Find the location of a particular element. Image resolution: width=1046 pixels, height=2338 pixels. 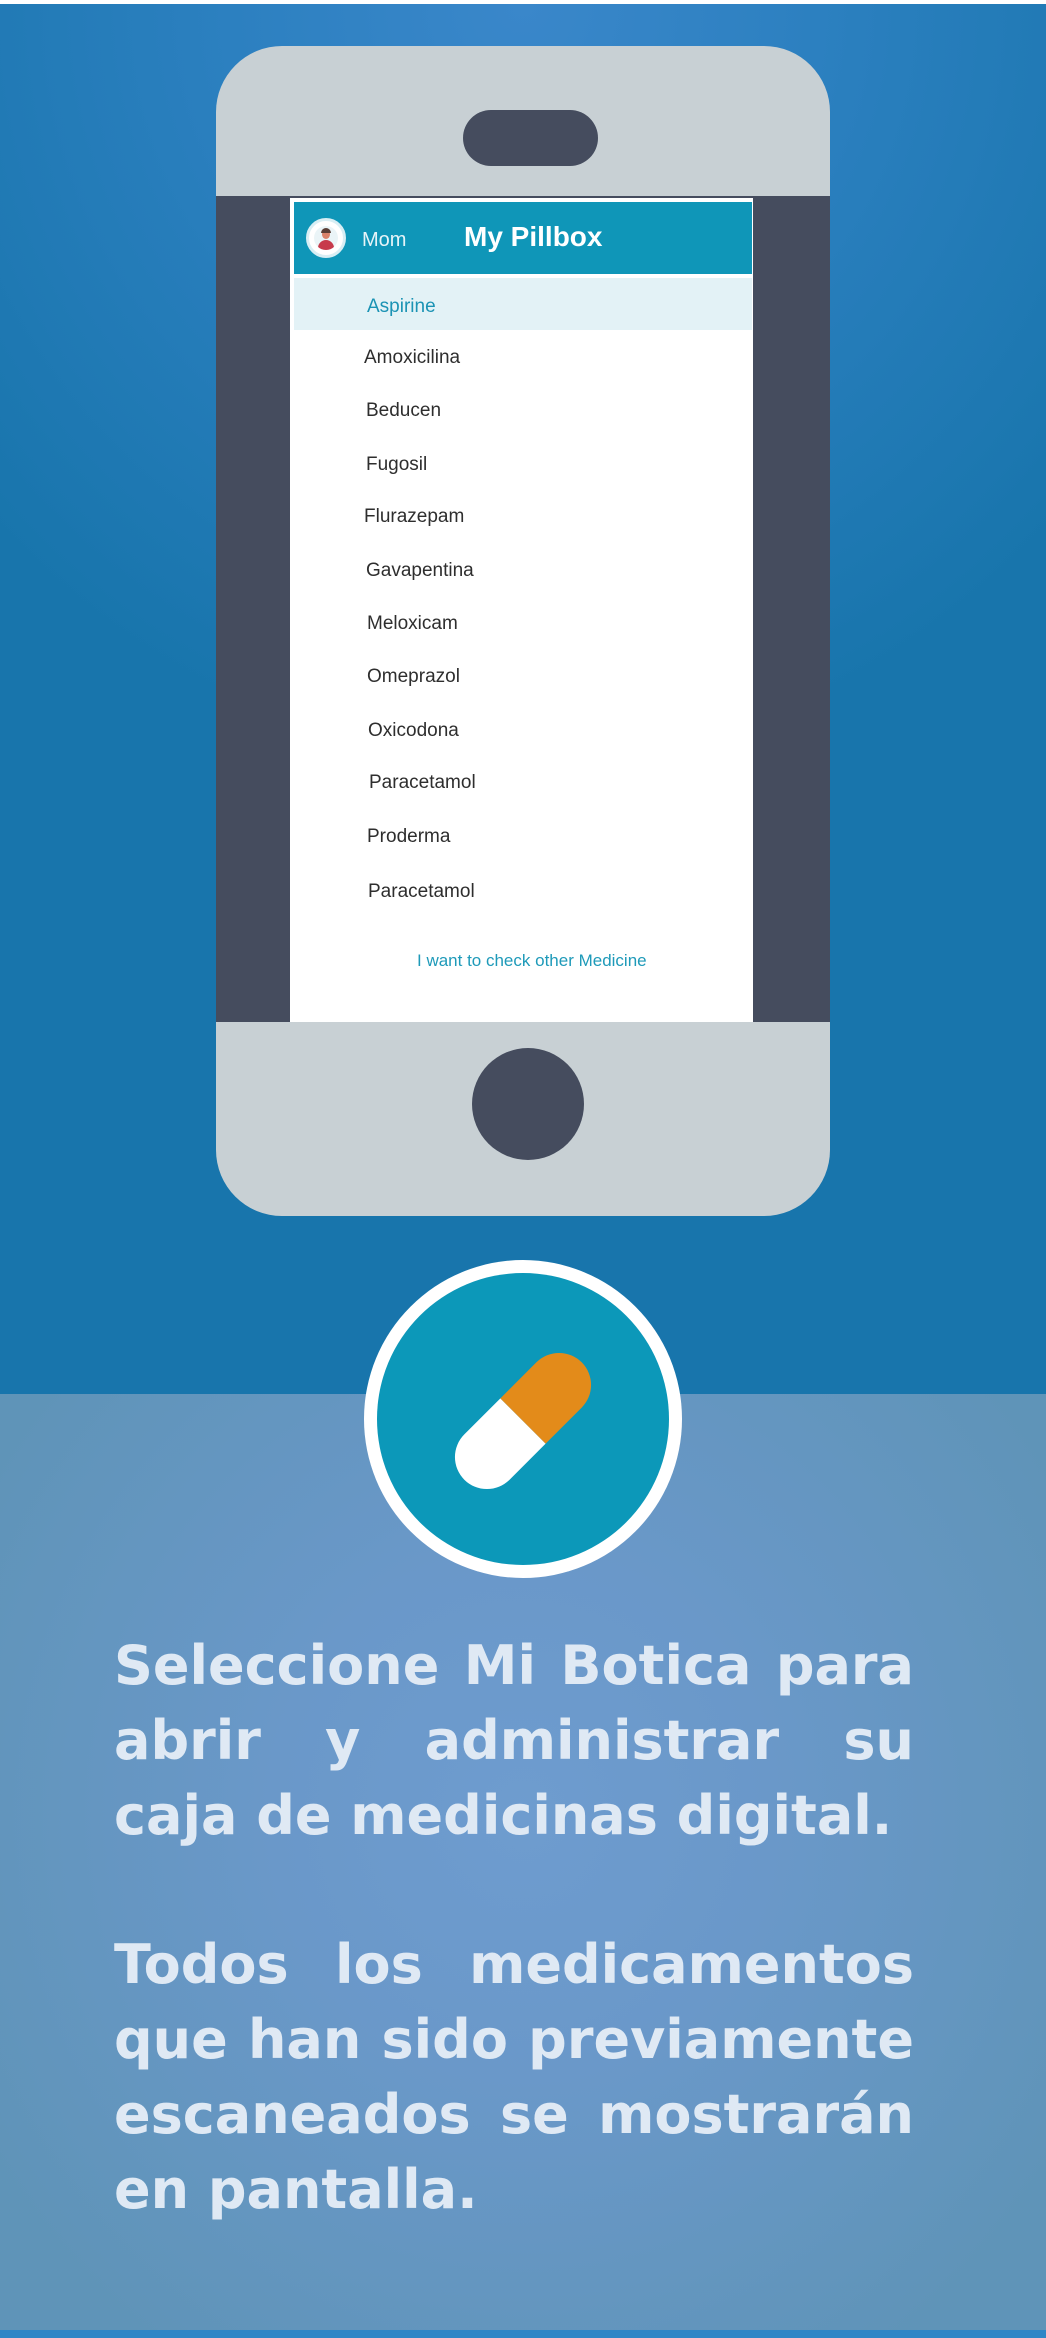

medicine-list-item: Gavapentina is located at coordinates (420, 571).